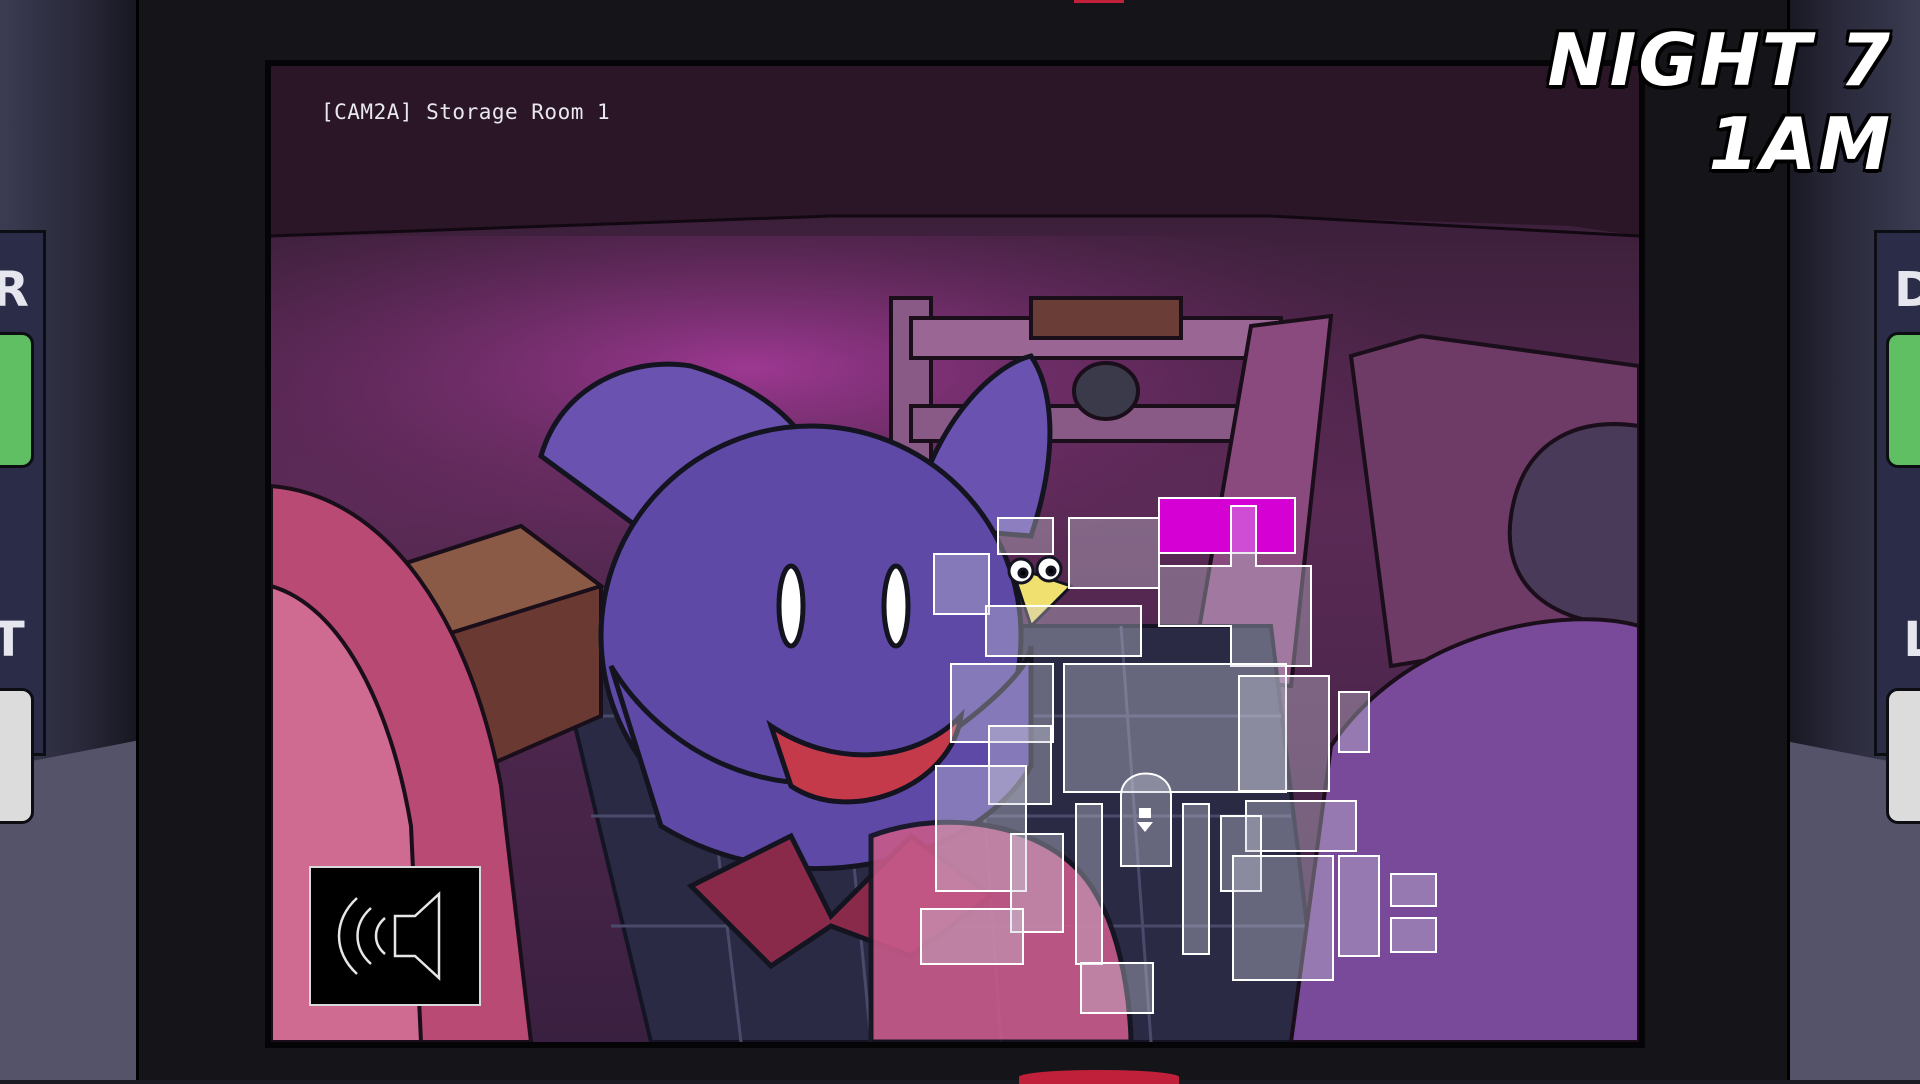 This screenshot has height=1084, width=1920. What do you see at coordinates (1719, 60) in the screenshot?
I see `night-number: NIGHT 7` at bounding box center [1719, 60].